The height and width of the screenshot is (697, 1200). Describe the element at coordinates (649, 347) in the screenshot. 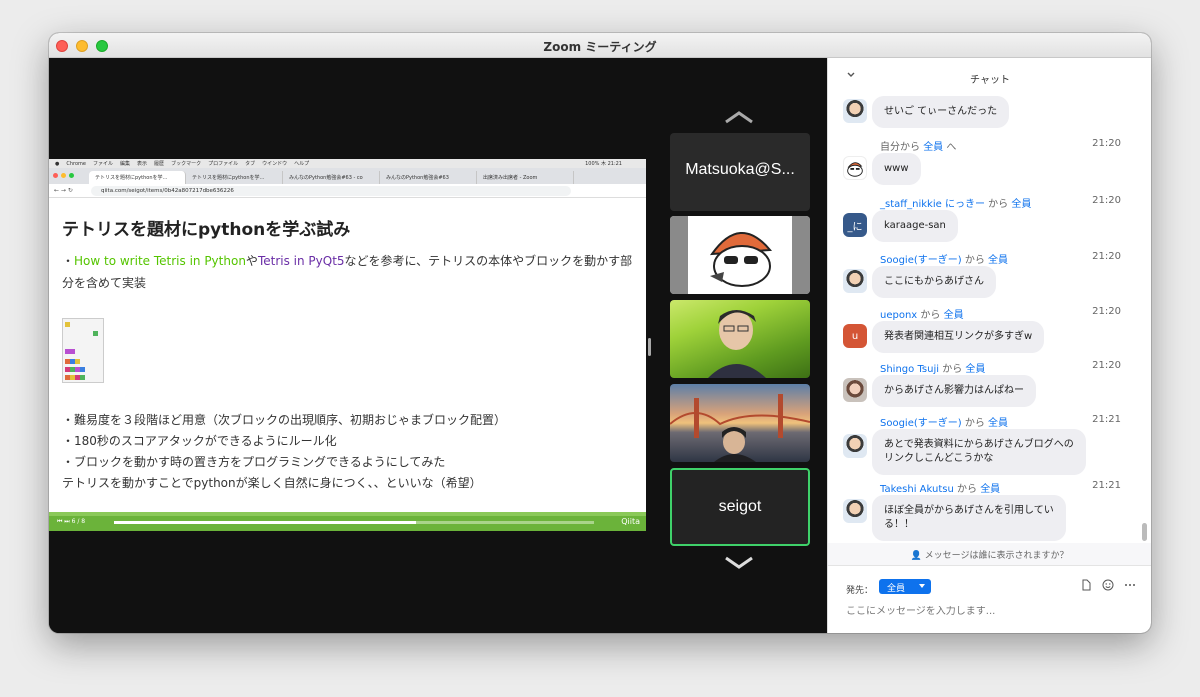

I see `resize-handle` at that location.